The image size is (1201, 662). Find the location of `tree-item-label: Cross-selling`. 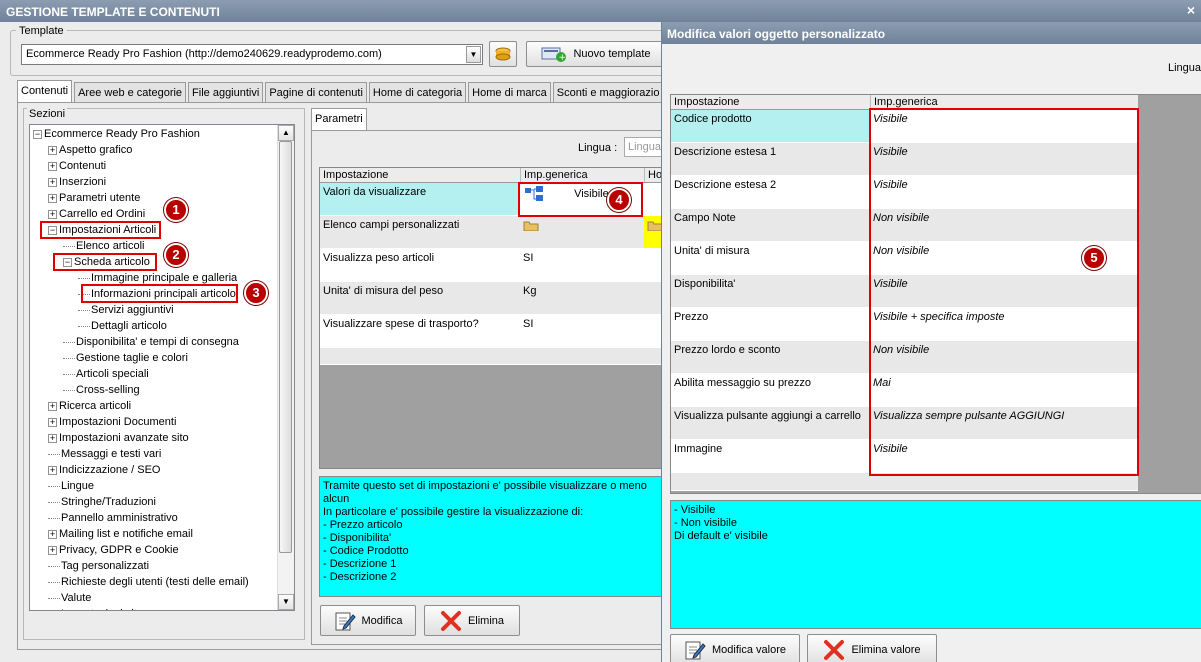

tree-item-label: Cross-selling is located at coordinates (108, 390).